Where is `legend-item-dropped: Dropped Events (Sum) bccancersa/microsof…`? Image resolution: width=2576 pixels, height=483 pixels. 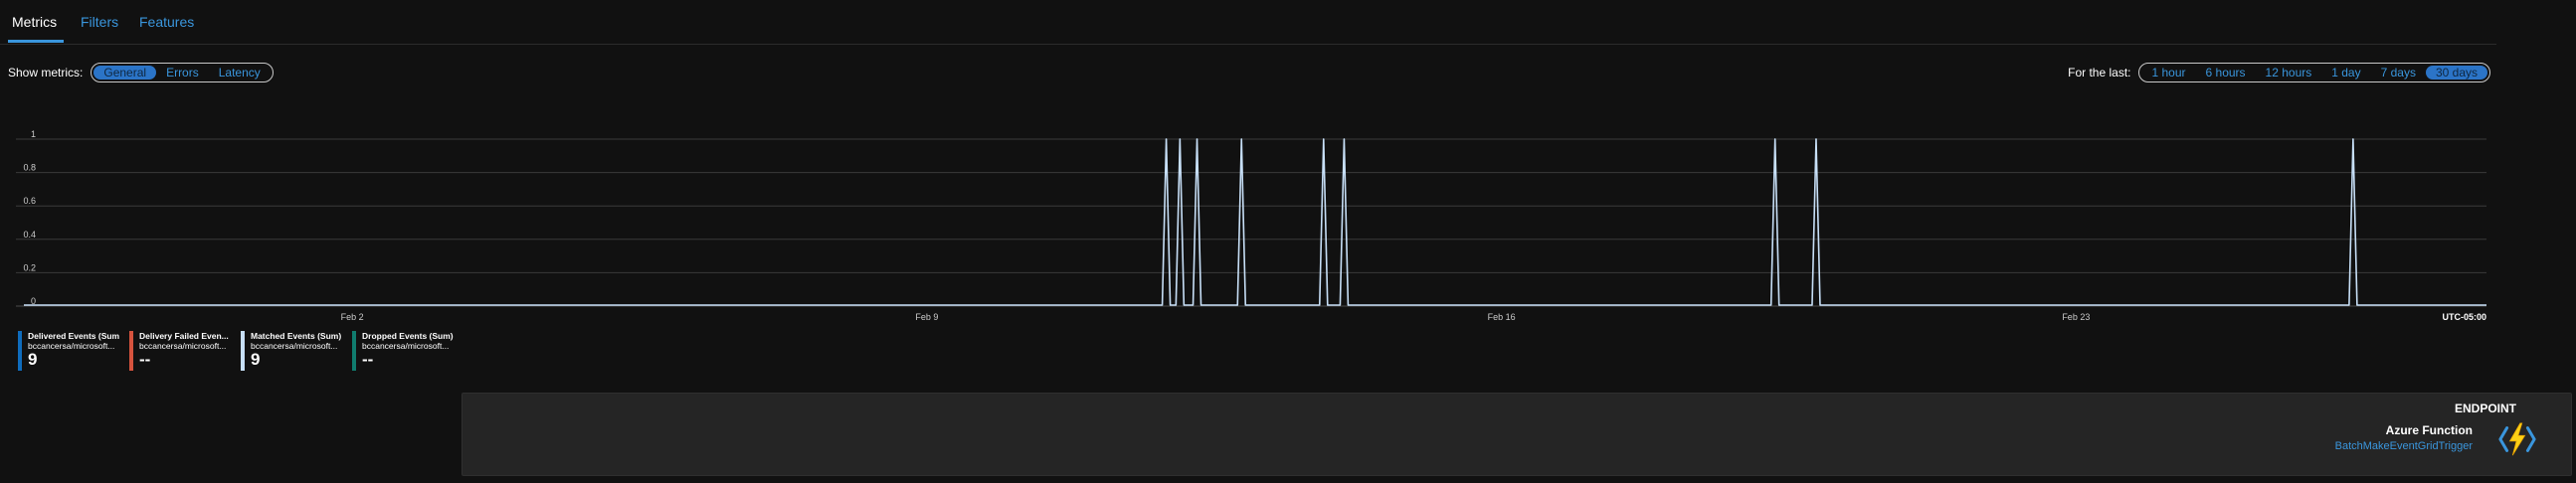 legend-item-dropped: Dropped Events (Sum) bccancersa/microsof… is located at coordinates (403, 351).